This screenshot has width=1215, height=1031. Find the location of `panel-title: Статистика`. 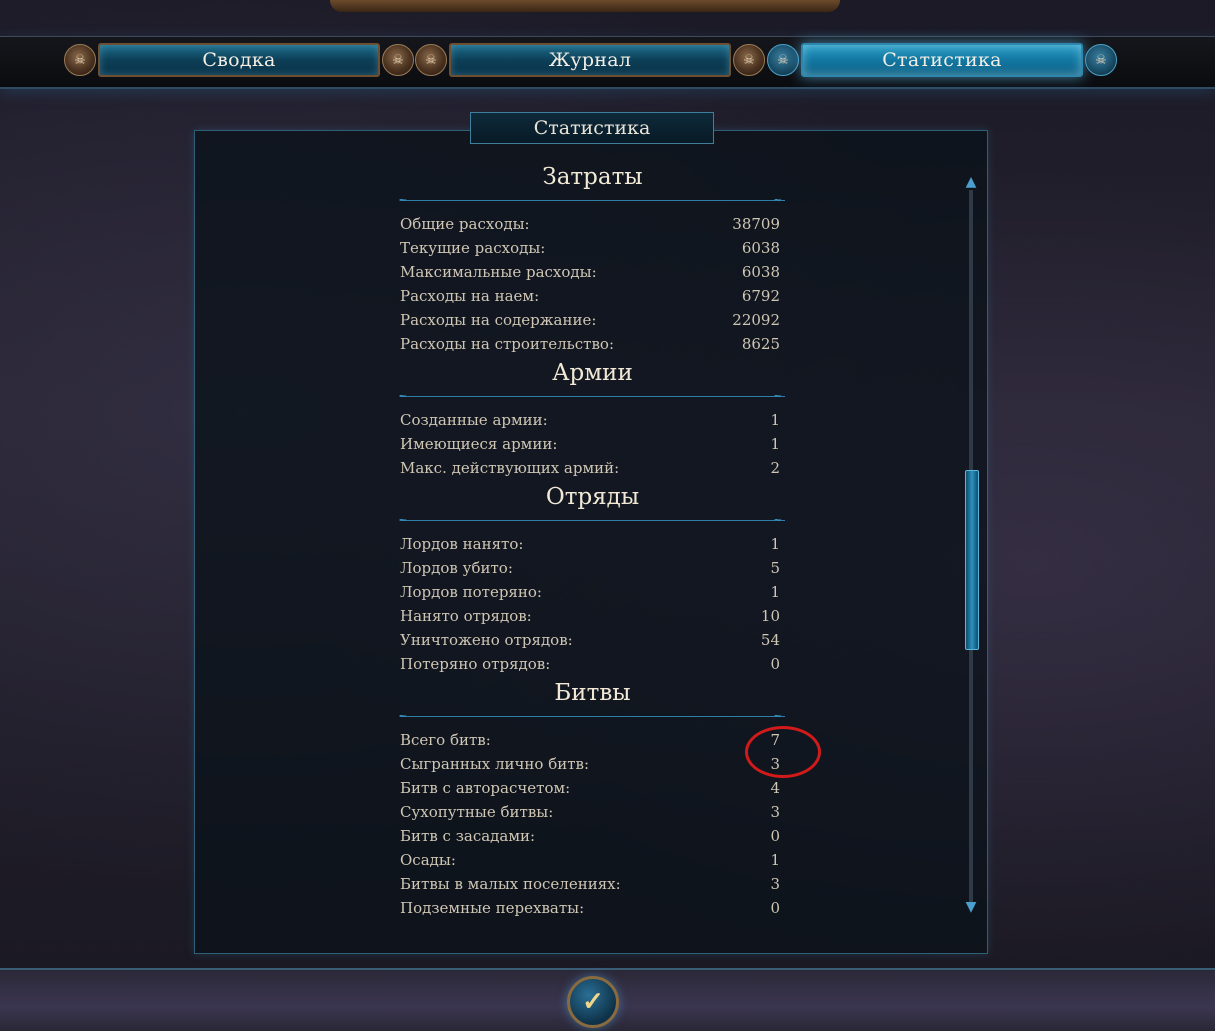

panel-title: Статистика is located at coordinates (592, 128).